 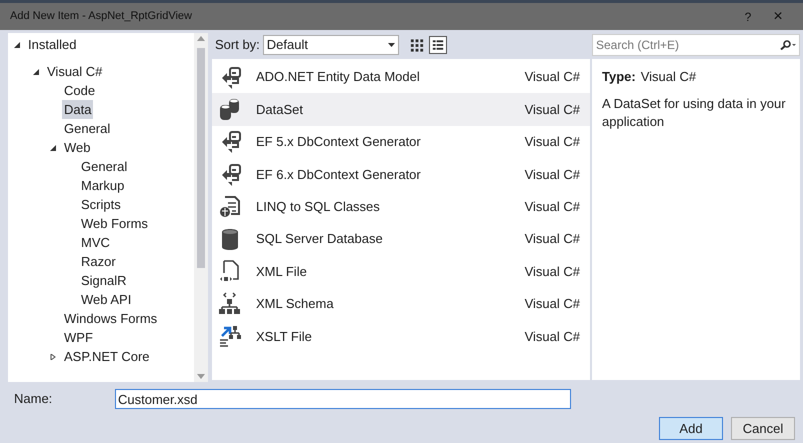 I want to click on template-row: XSLT File Visual C#, so click(x=401, y=336).